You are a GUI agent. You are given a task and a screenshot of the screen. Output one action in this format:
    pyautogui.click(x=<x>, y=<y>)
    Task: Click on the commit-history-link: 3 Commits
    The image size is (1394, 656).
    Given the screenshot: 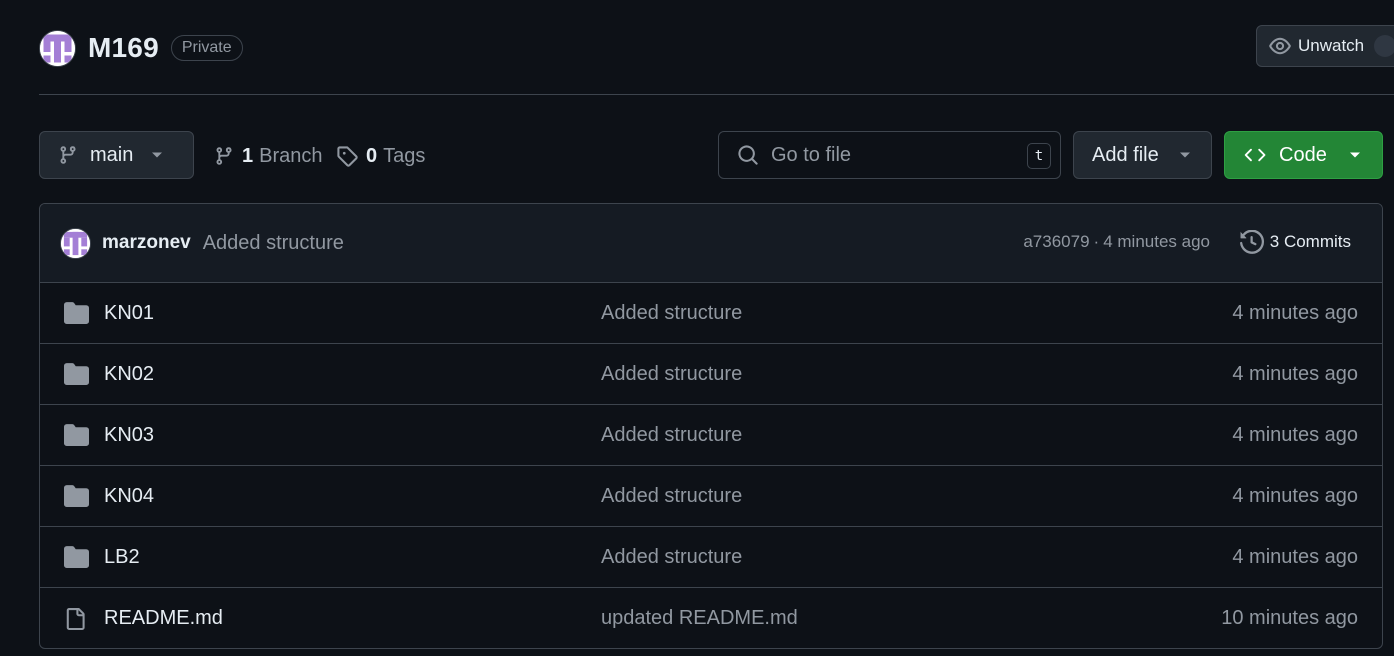 What is the action you would take?
    pyautogui.click(x=1295, y=242)
    